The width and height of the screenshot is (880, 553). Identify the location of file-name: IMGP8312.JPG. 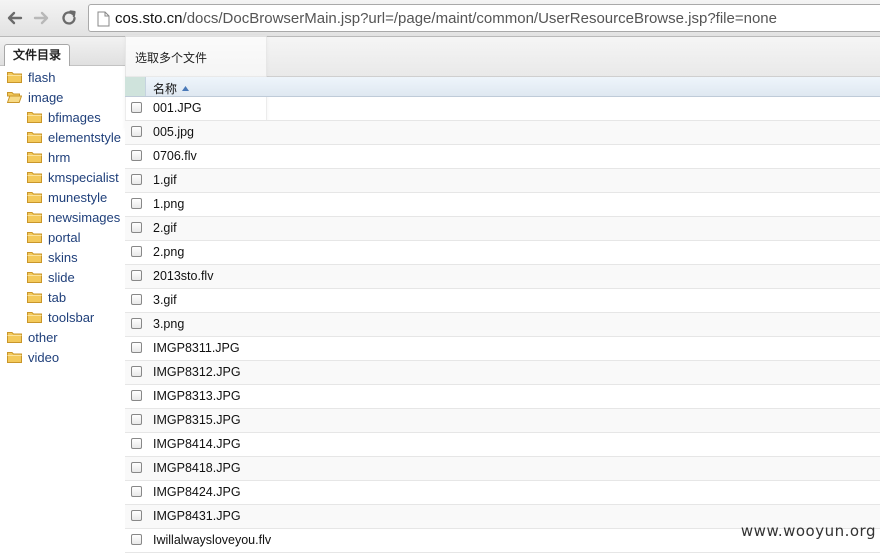
(197, 372).